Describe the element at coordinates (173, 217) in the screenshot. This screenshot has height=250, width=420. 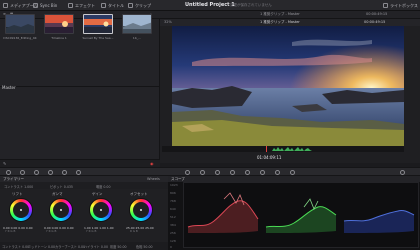
I see `scope-tick: 512` at that location.